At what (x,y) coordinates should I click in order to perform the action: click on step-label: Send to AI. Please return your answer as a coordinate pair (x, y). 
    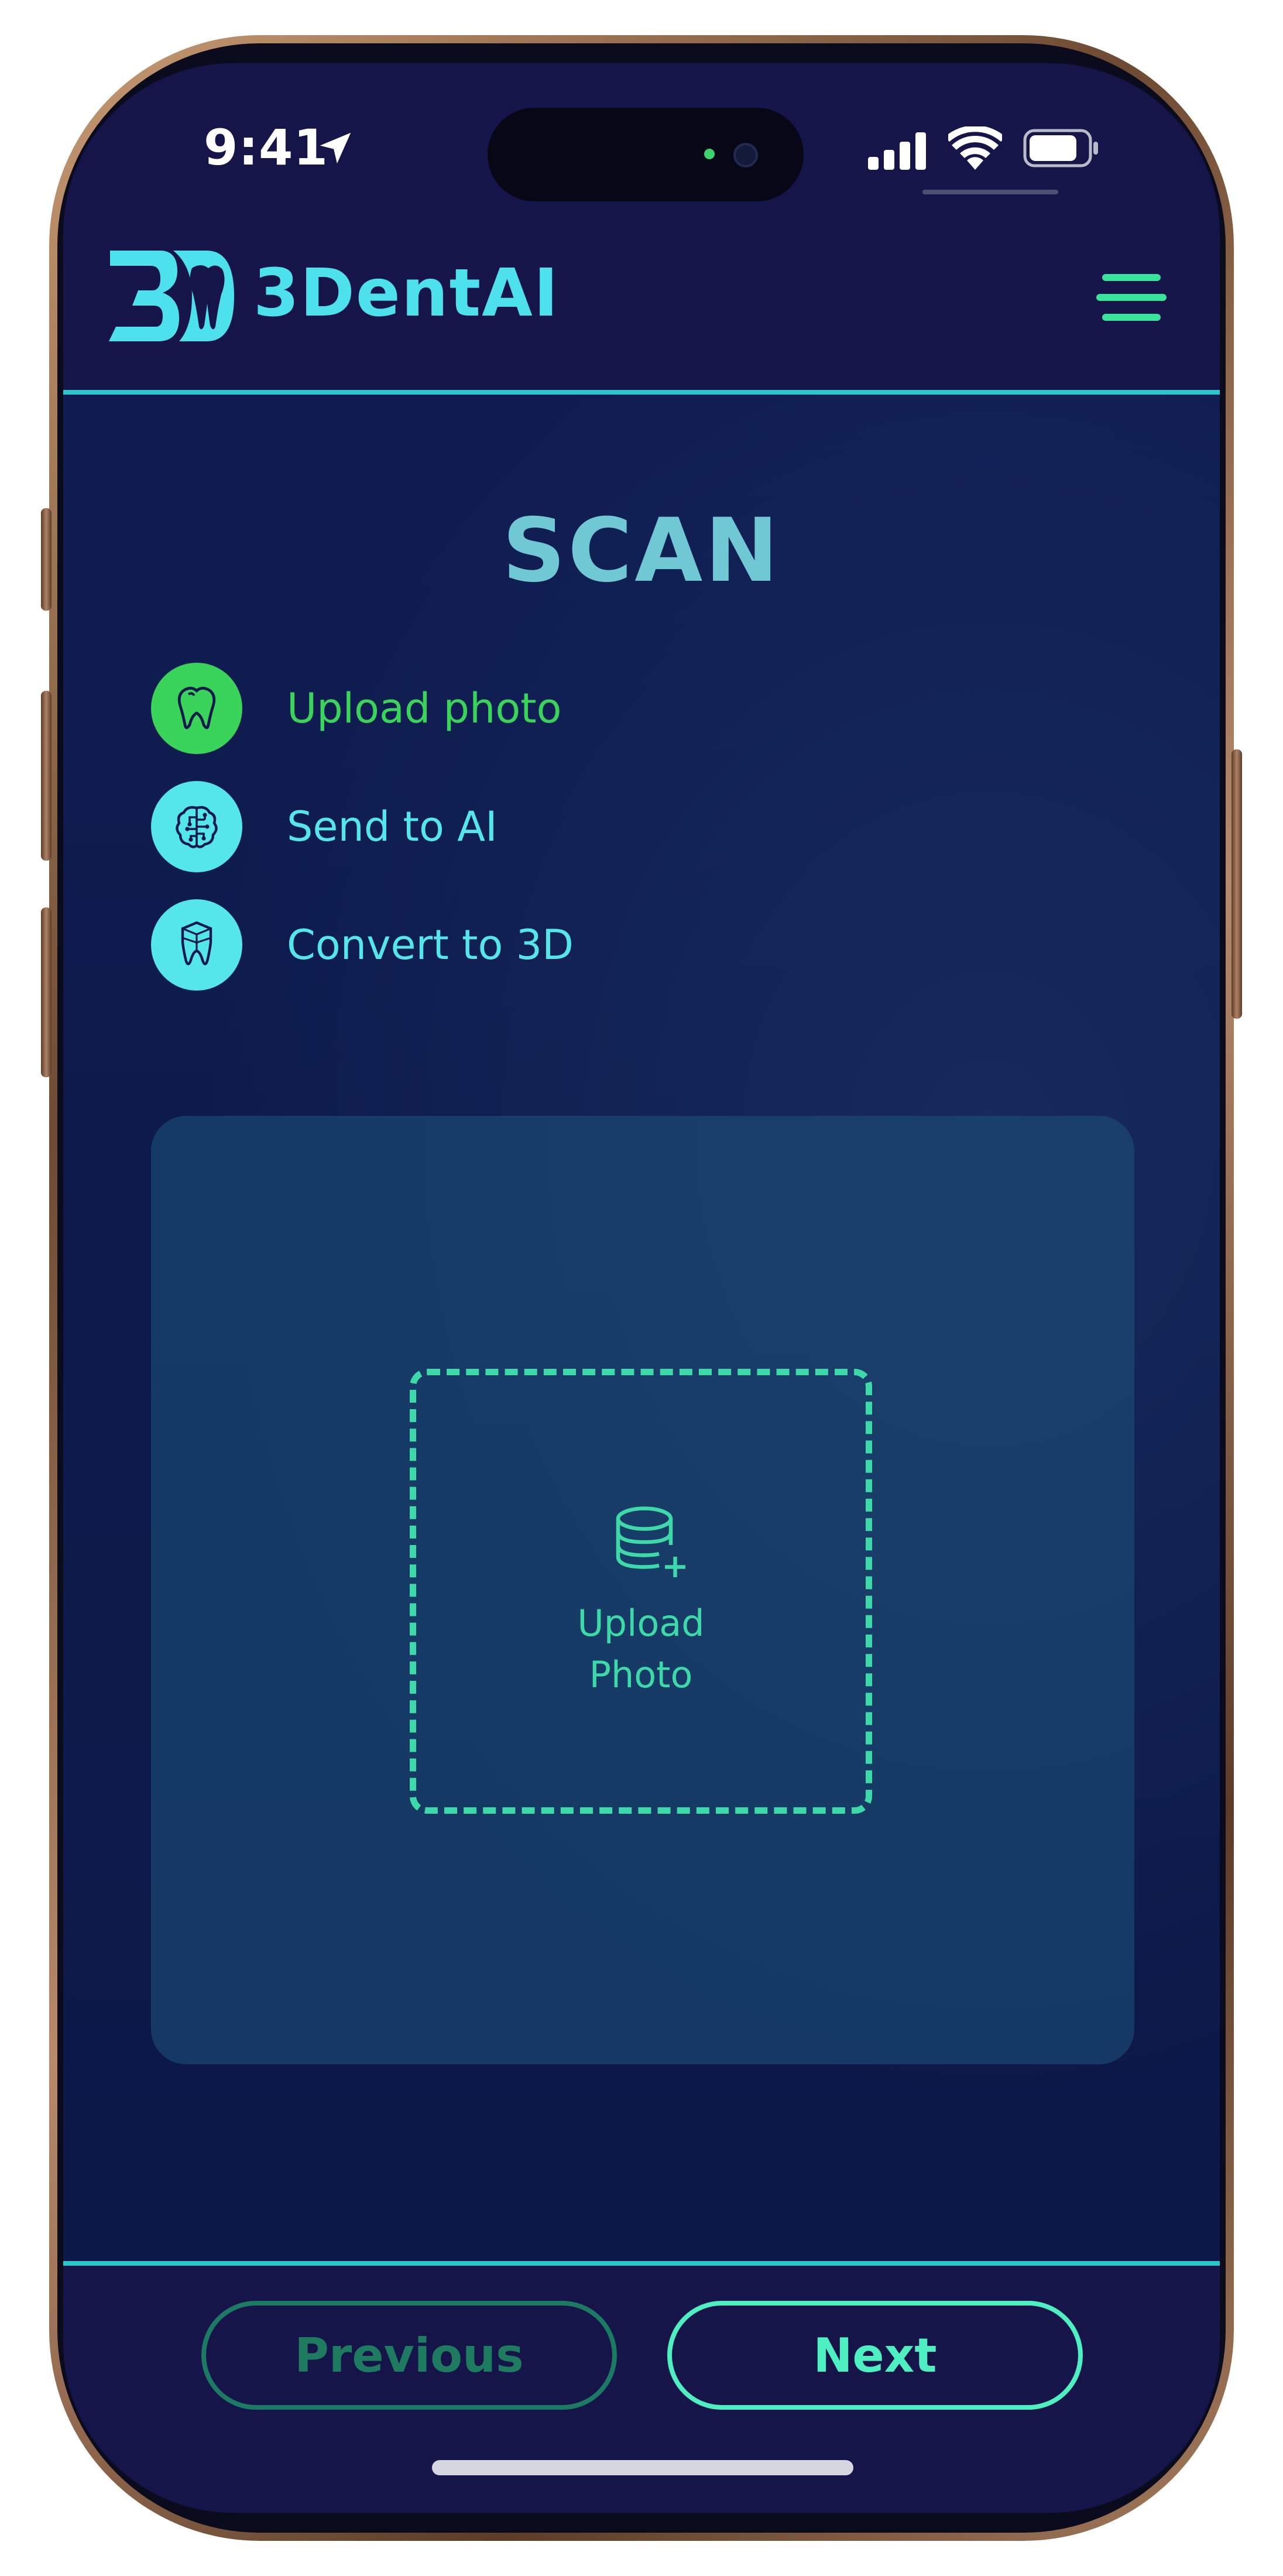
    Looking at the image, I should click on (392, 827).